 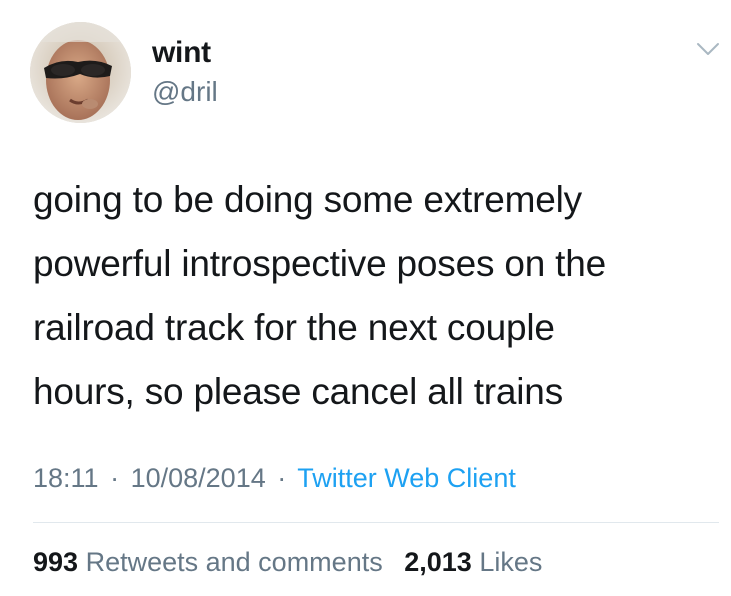 What do you see at coordinates (511, 562) in the screenshot?
I see `likes-label: Likes` at bounding box center [511, 562].